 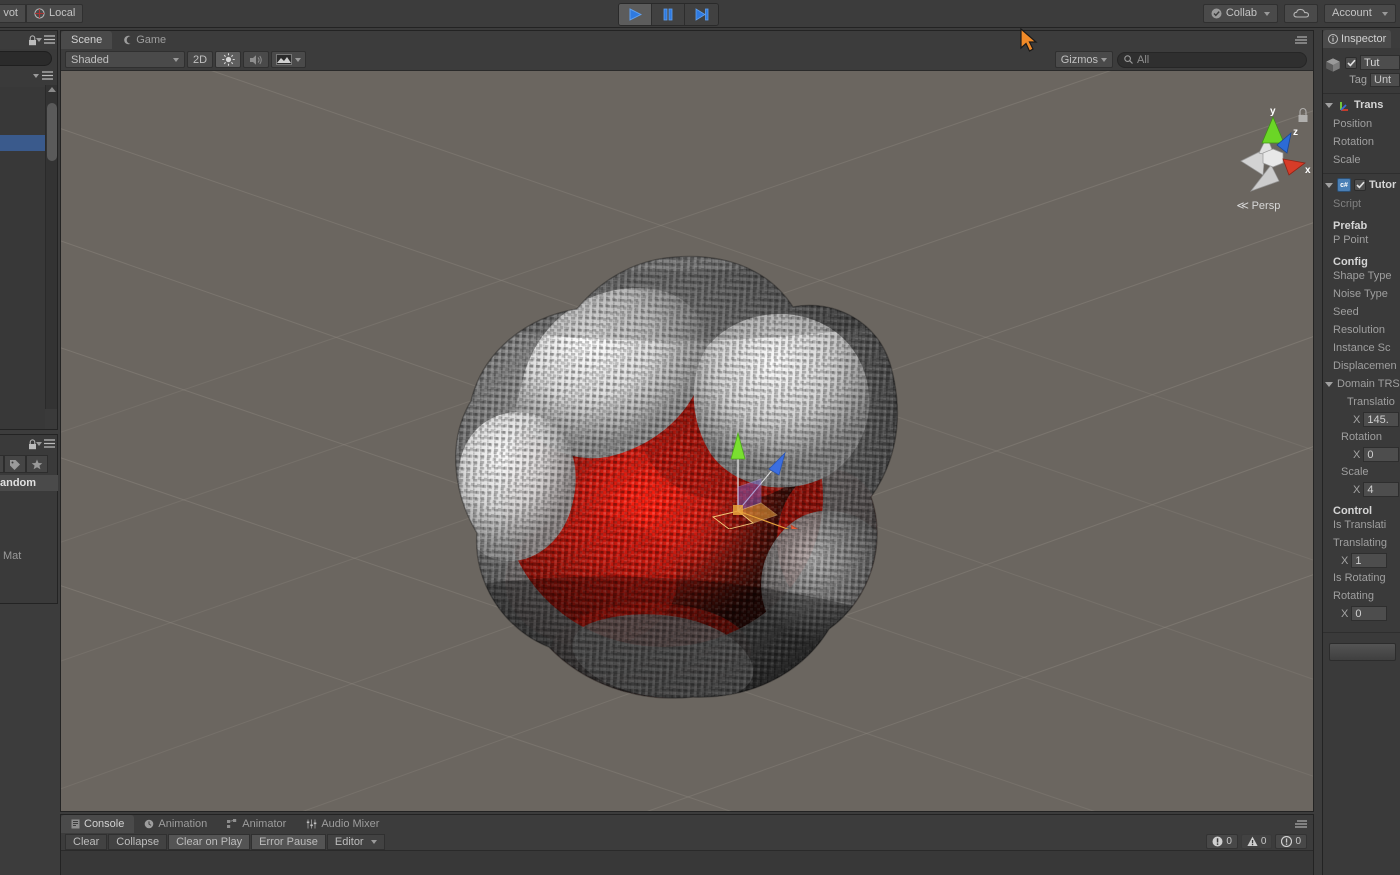 I want to click on warning-count: 0, so click(x=1256, y=841).